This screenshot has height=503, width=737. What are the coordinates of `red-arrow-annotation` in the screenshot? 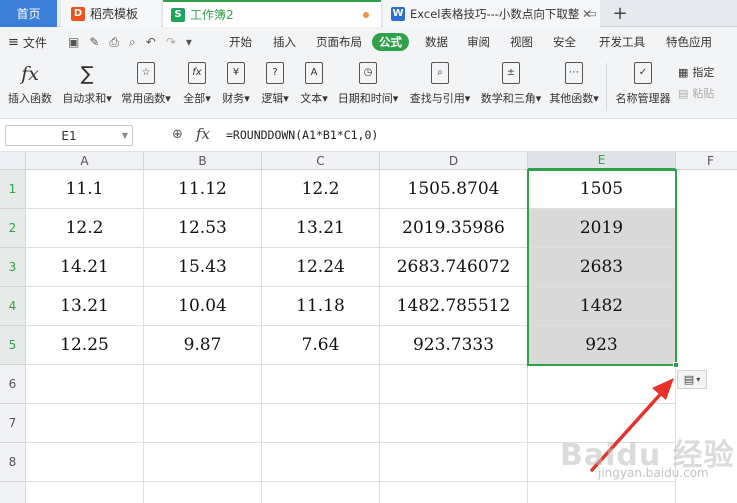 It's located at (632, 425).